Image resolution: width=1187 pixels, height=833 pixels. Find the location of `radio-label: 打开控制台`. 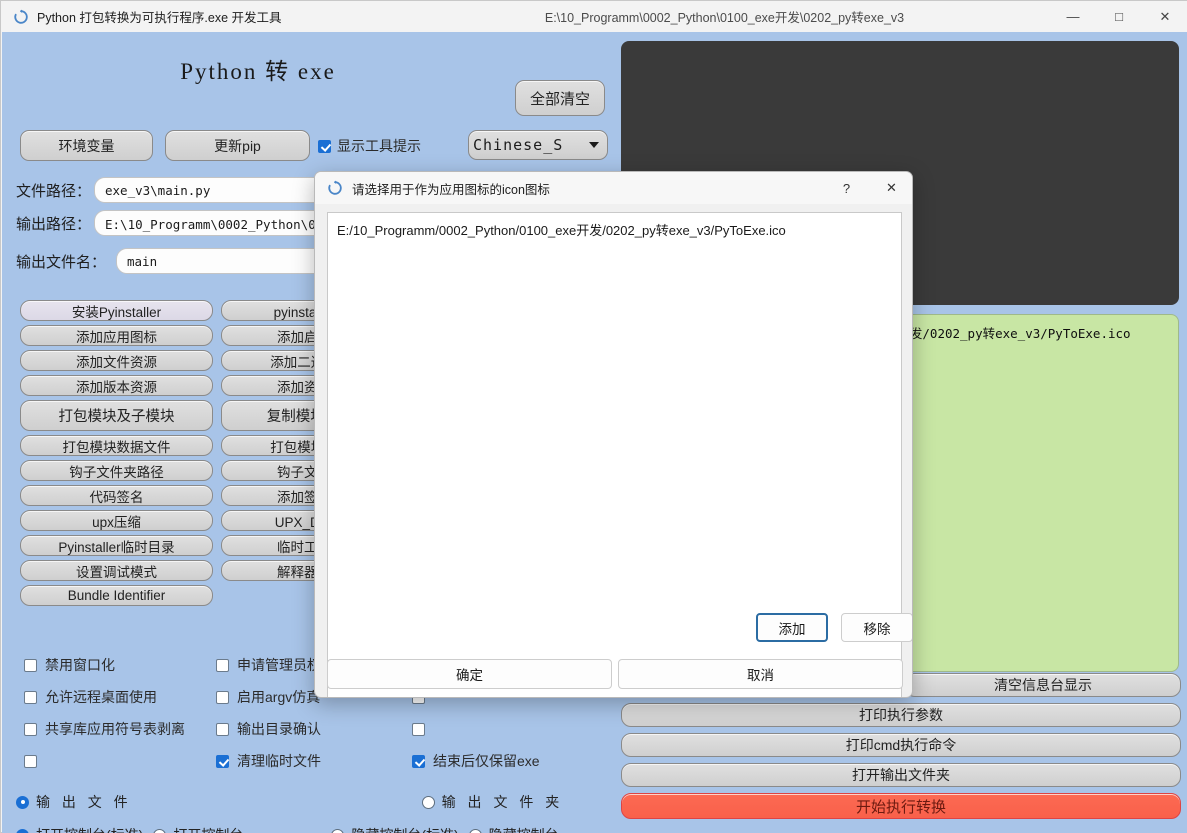

radio-label: 打开控制台 is located at coordinates (208, 829).